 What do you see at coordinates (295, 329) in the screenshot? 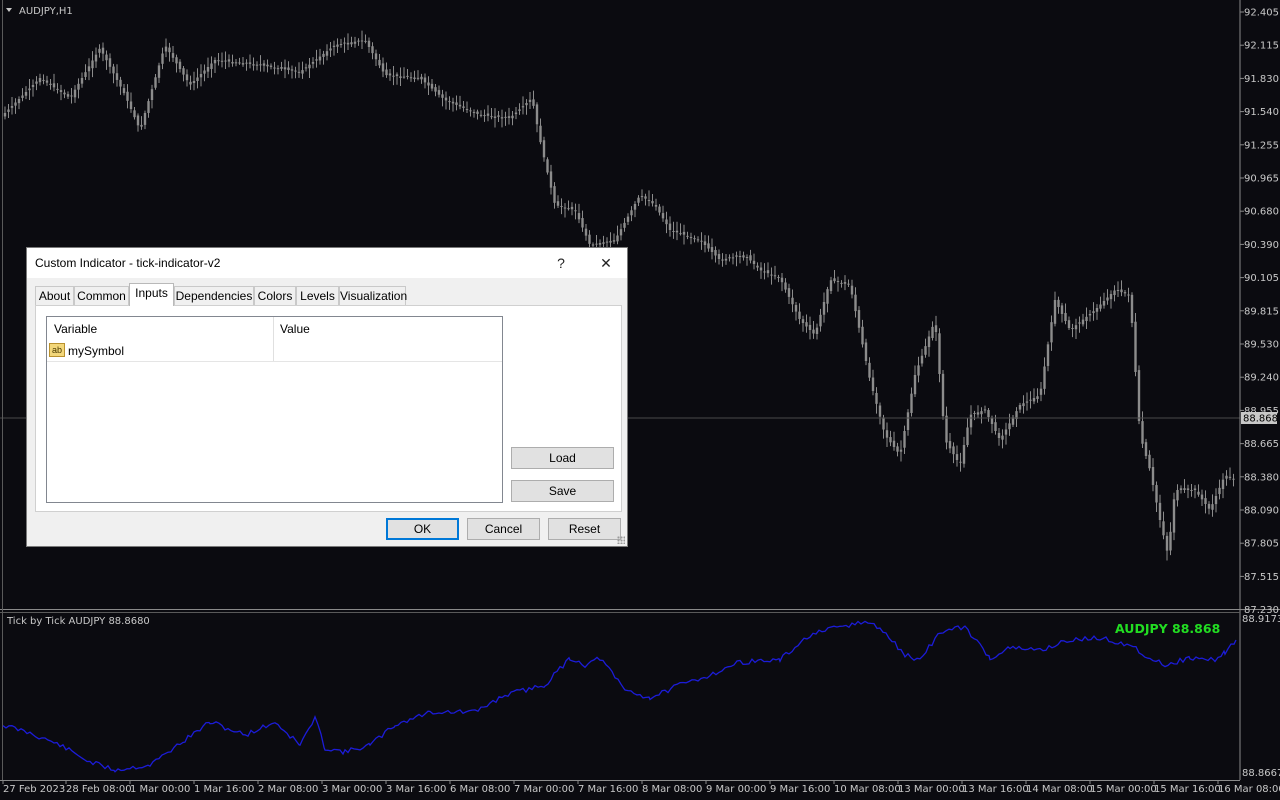
I see `col-value-header: Value` at bounding box center [295, 329].